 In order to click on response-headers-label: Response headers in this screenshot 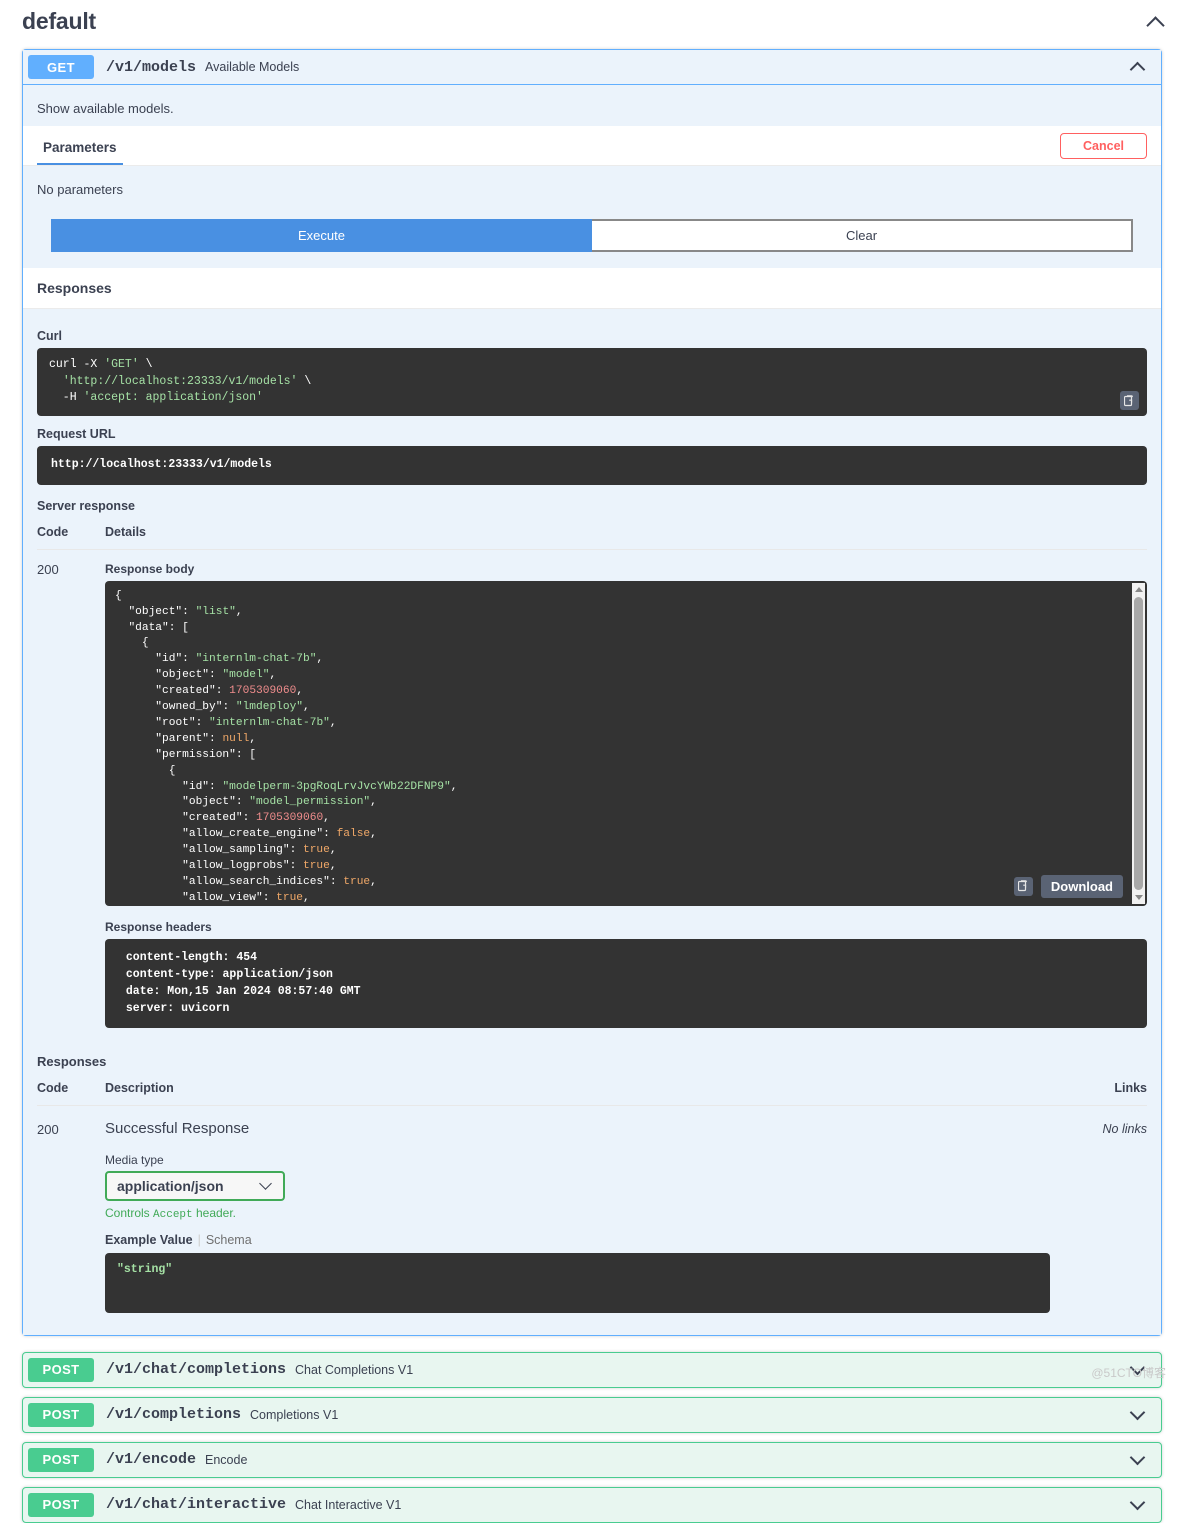, I will do `click(158, 926)`.